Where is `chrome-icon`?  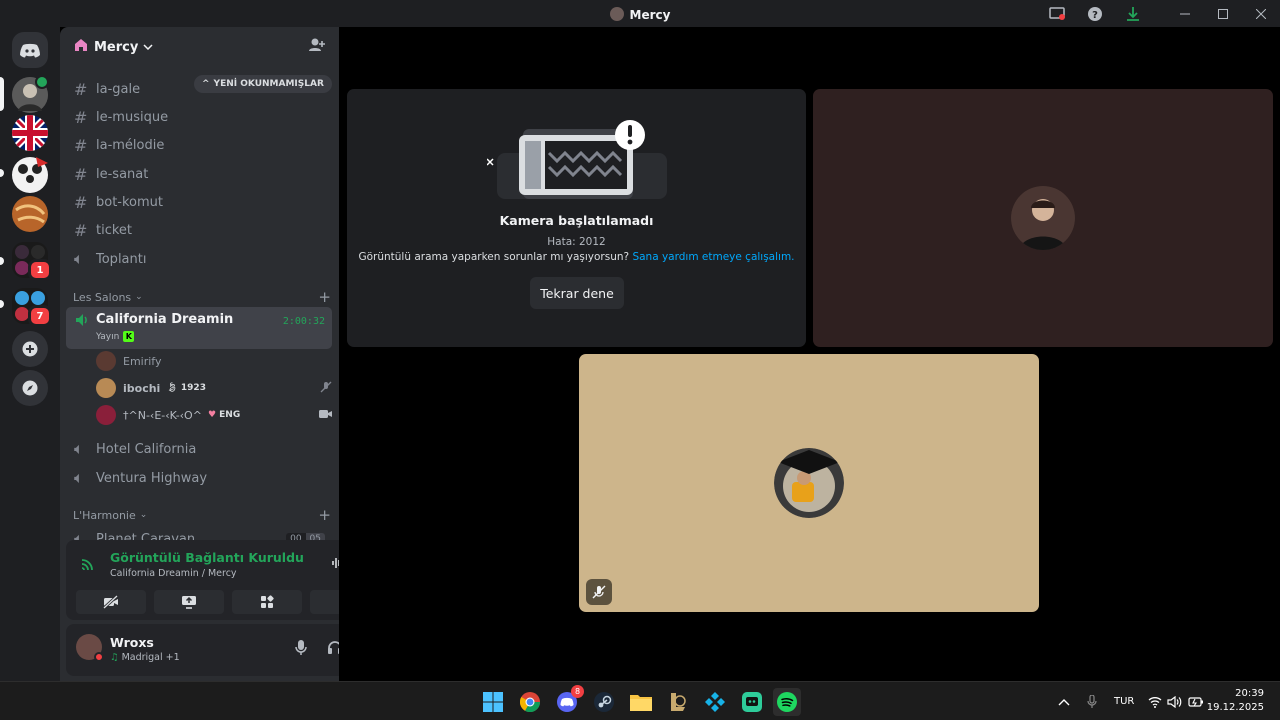
chrome-icon is located at coordinates (530, 702).